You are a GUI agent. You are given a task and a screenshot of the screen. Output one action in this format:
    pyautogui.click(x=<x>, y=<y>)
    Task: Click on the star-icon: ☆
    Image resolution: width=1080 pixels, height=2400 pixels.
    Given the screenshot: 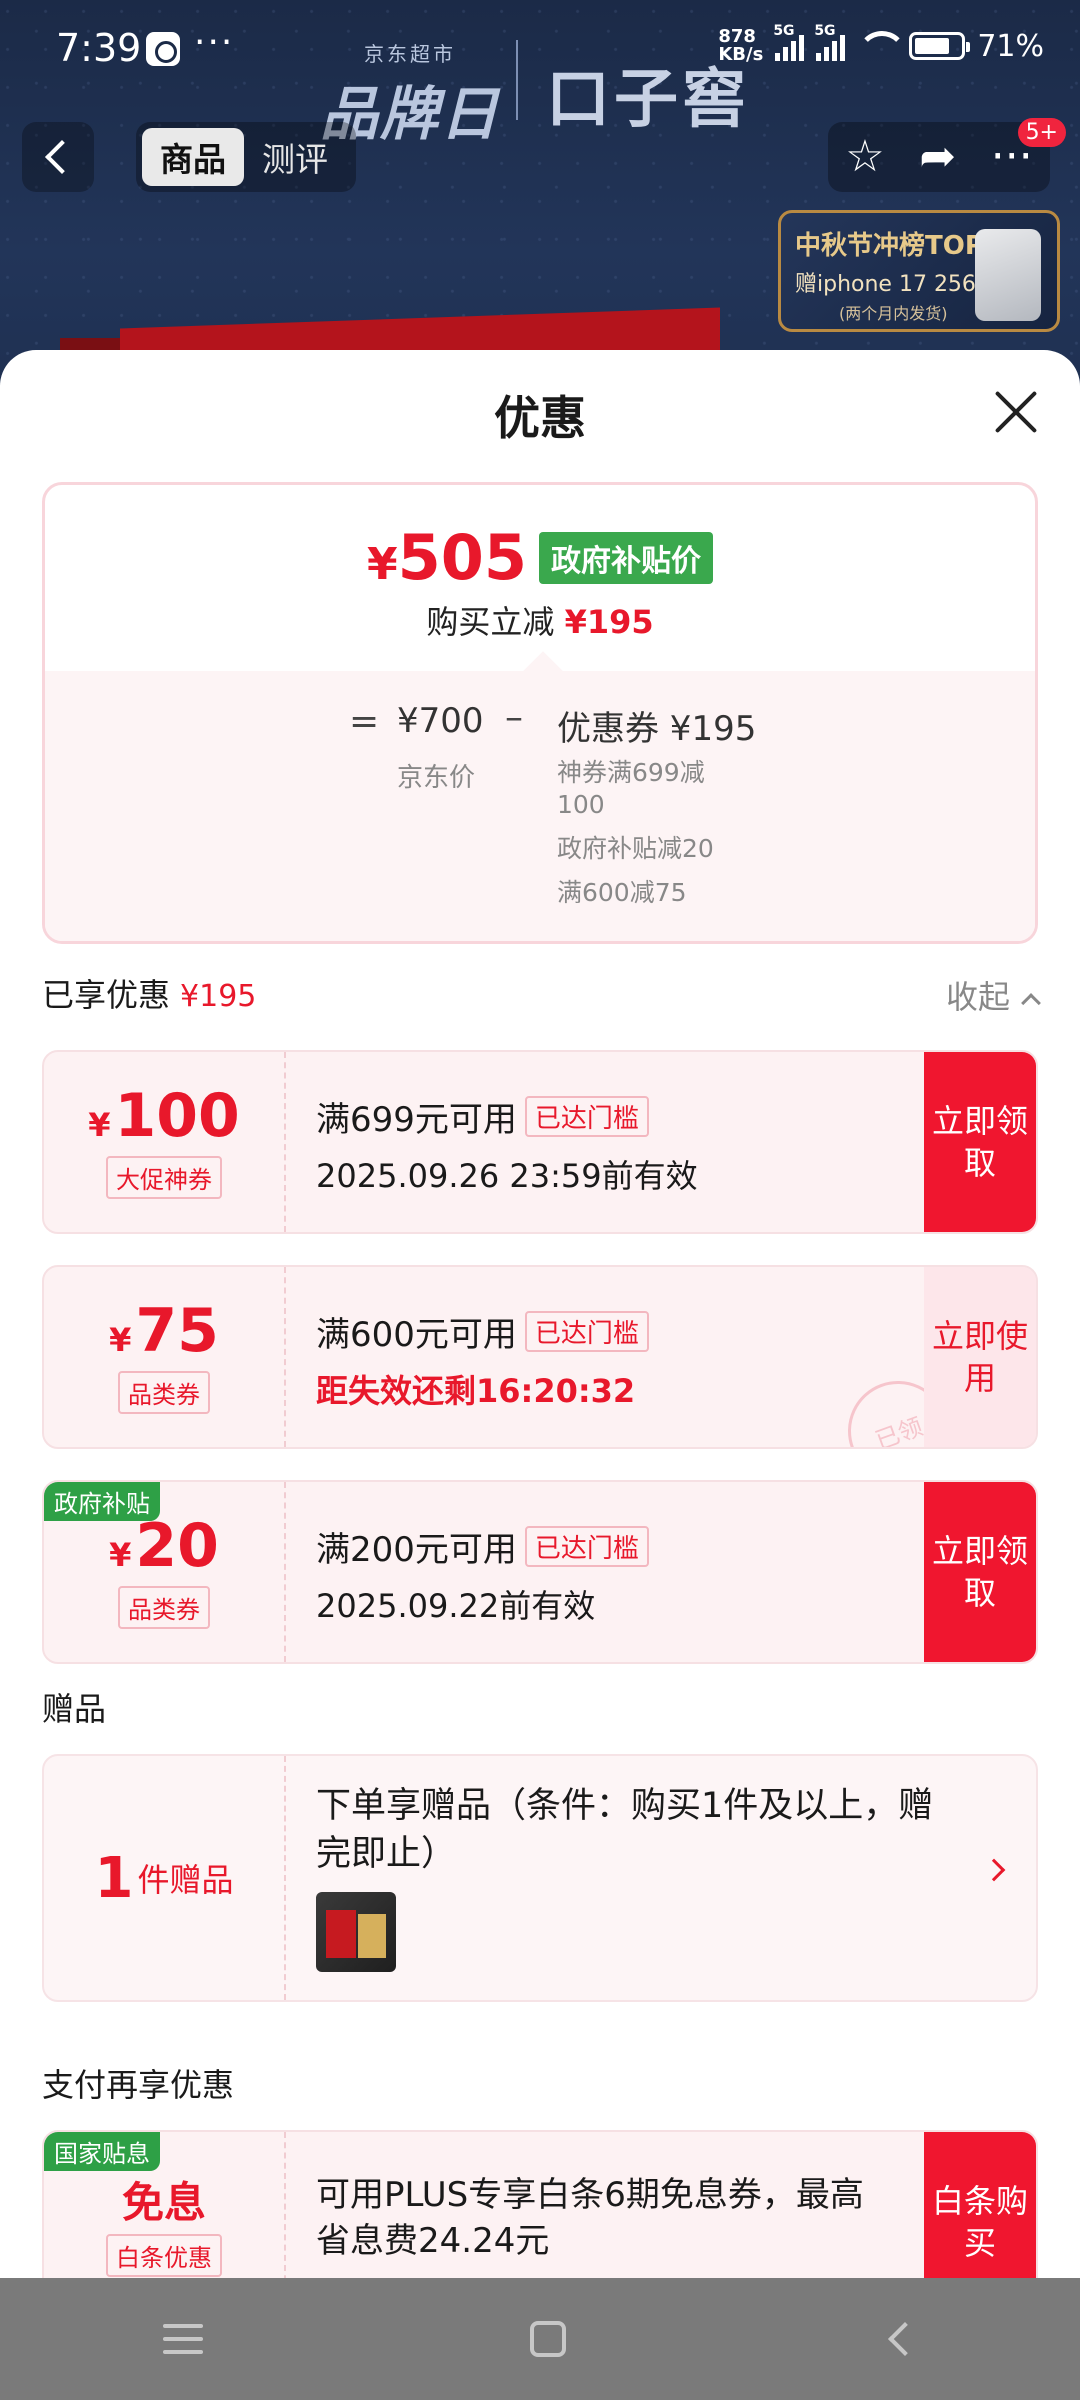 What is the action you would take?
    pyautogui.click(x=864, y=157)
    